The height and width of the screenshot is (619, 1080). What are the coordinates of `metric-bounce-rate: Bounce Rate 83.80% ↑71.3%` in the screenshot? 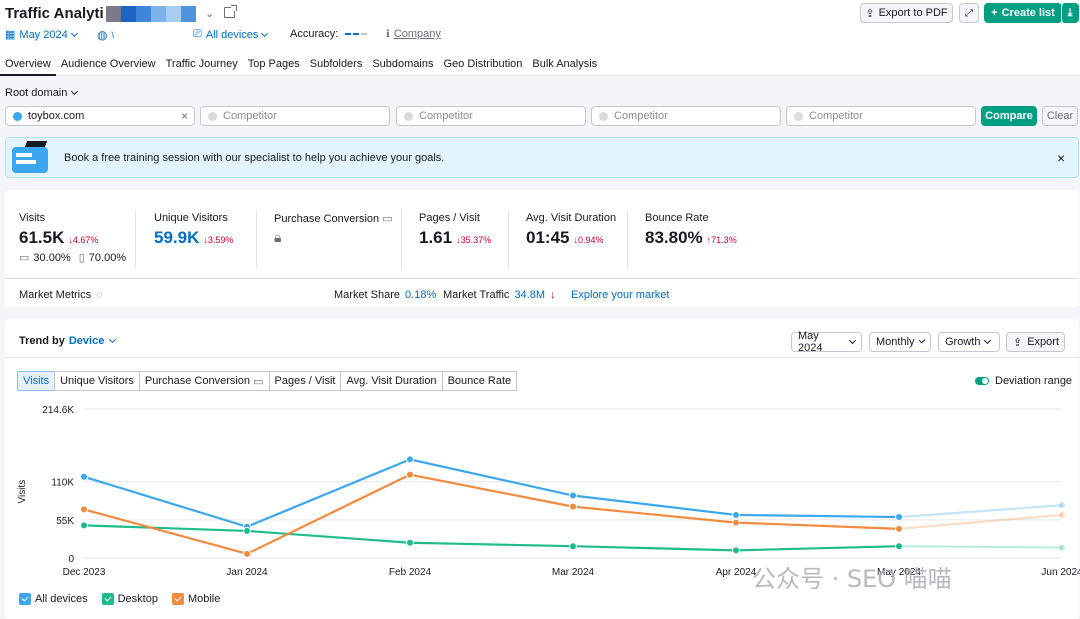 It's located at (691, 230).